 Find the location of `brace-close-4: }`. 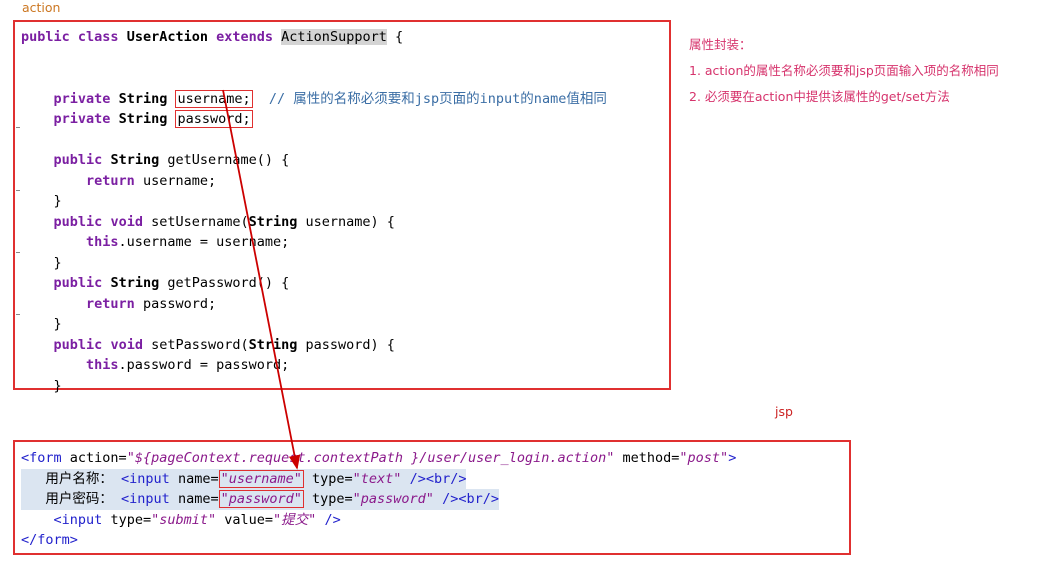

brace-close-4: } is located at coordinates (57, 385).